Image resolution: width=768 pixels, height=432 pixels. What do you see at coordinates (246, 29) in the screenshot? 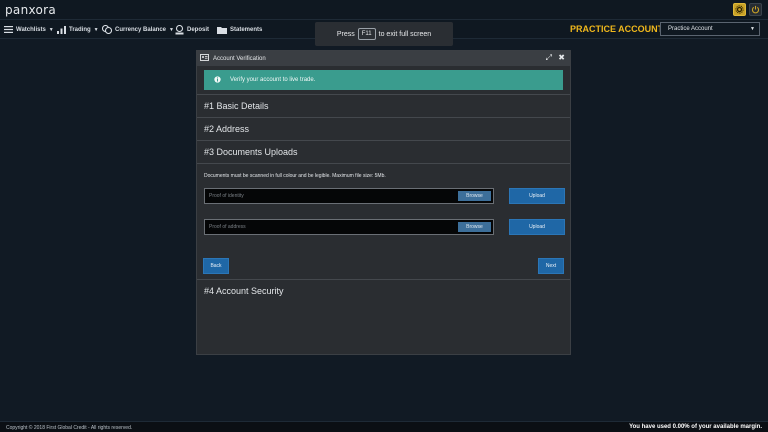
I see `menu-statements-label: Statements` at bounding box center [246, 29].